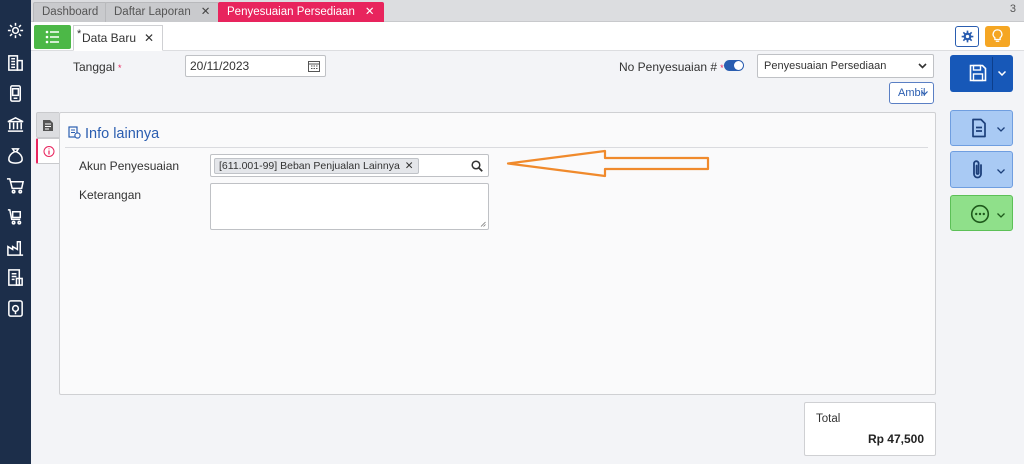 This screenshot has width=1024, height=464. I want to click on settings-button, so click(967, 36).